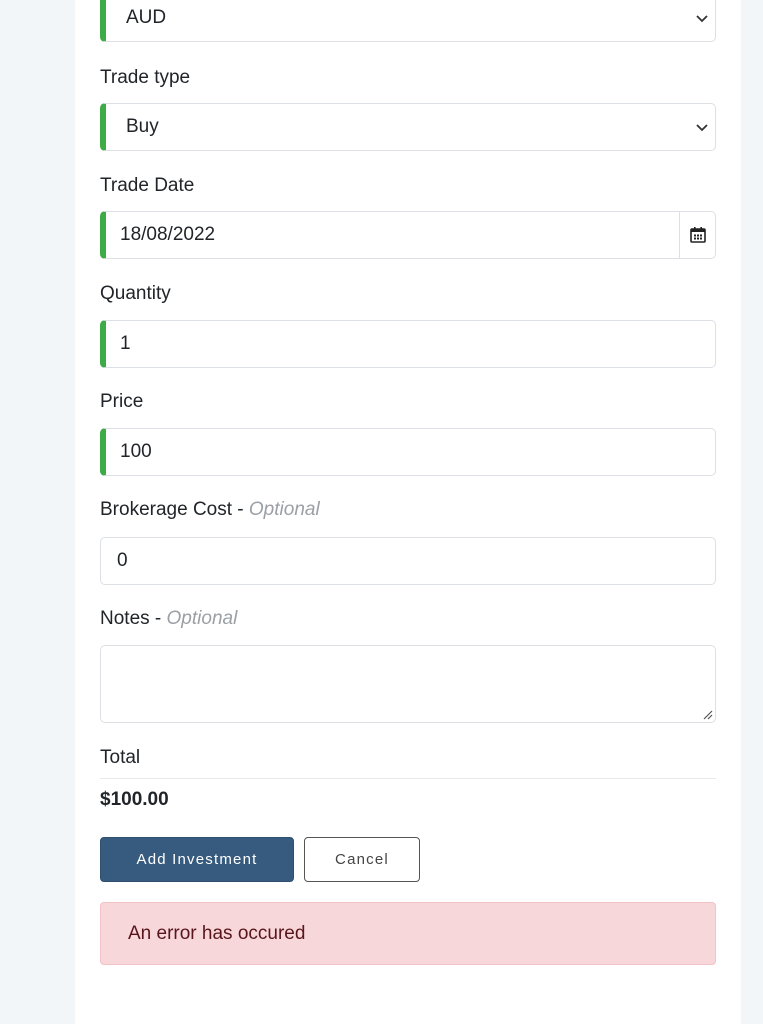 The image size is (763, 1024). Describe the element at coordinates (133, 618) in the screenshot. I see `notes-label-text: Notes -` at that location.